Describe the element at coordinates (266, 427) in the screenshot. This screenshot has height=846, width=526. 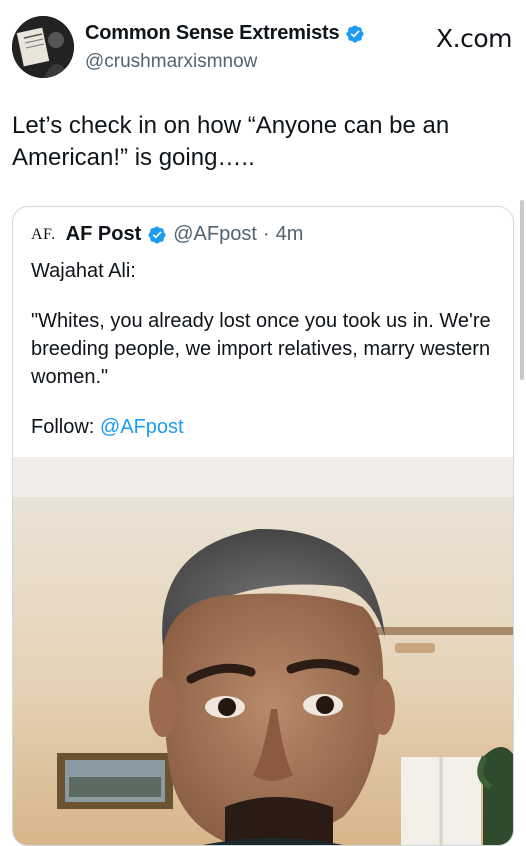
I see `quoted-follow-line: Follow: @AFpost` at that location.